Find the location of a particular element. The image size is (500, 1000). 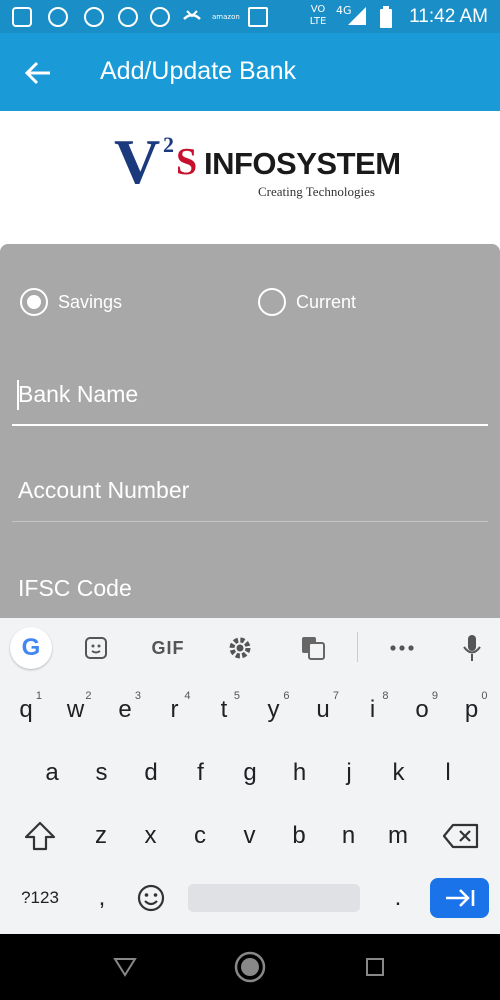

radio-current: Current is located at coordinates (307, 302).